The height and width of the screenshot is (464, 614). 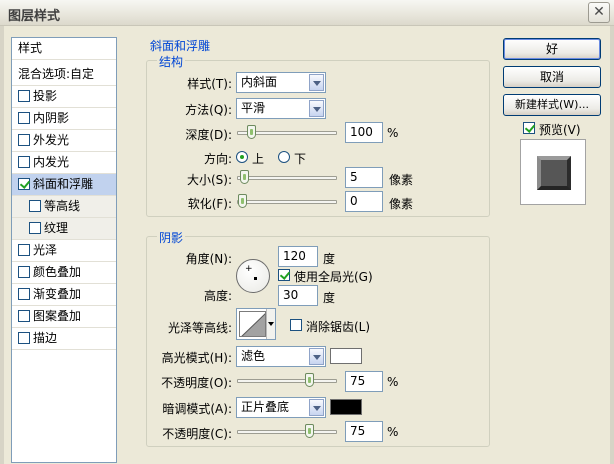 I want to click on depth-input: 100, so click(x=364, y=132).